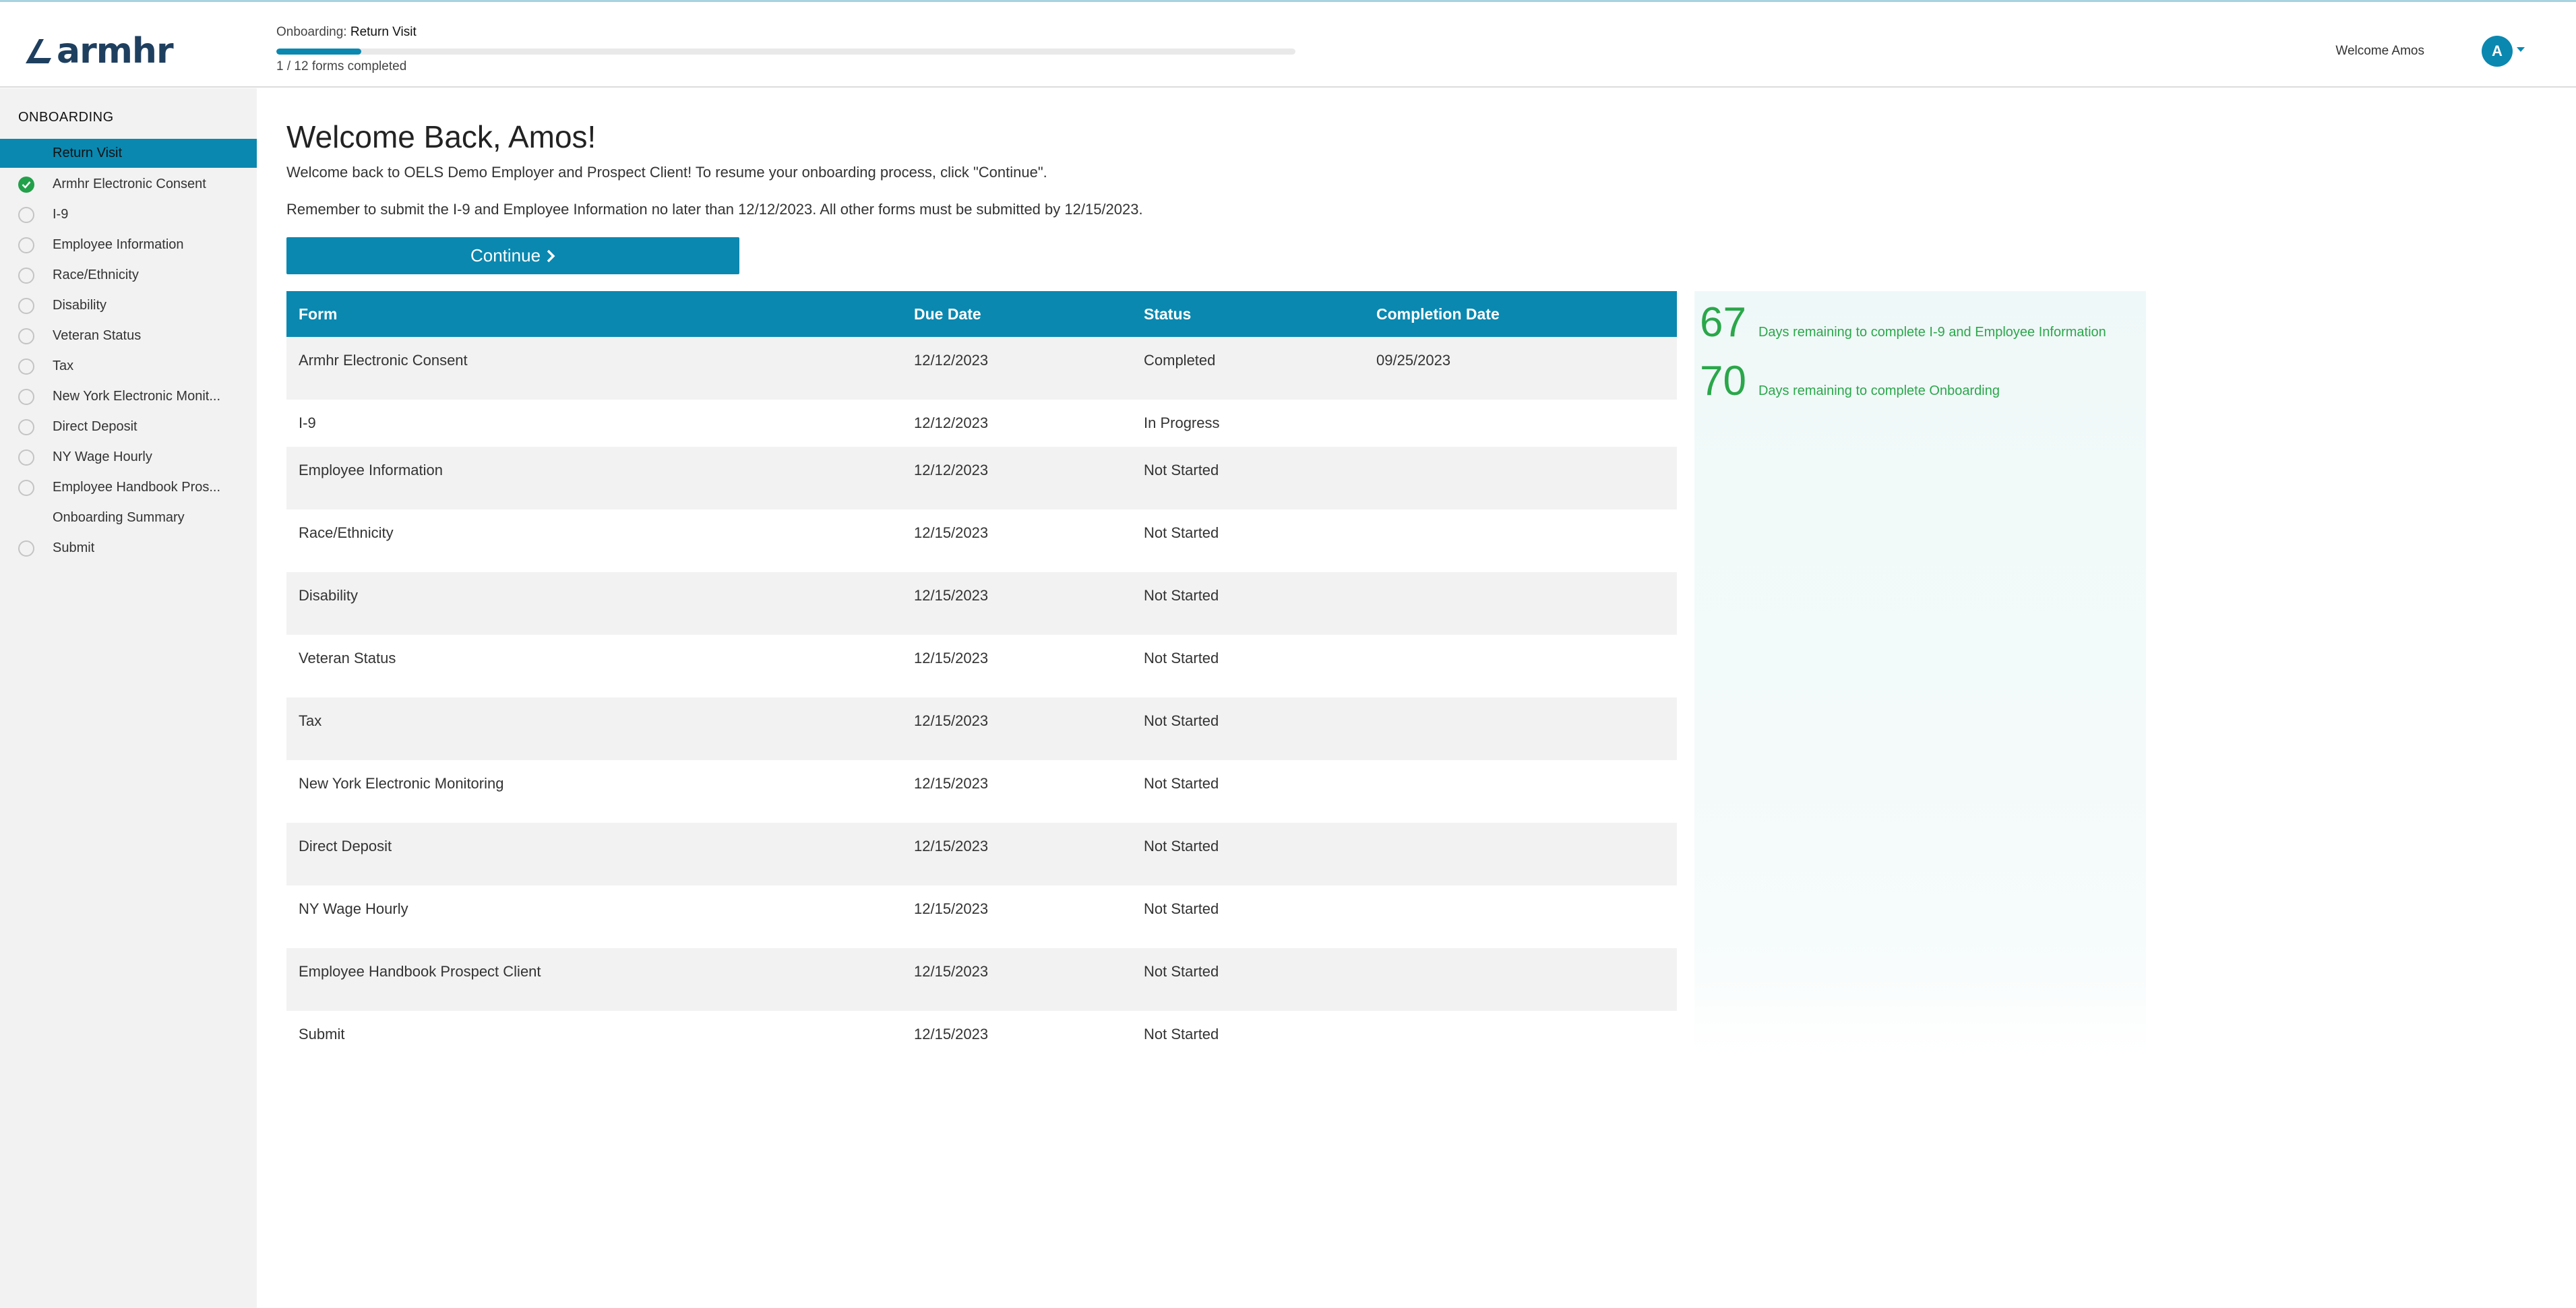 This screenshot has width=2576, height=1308. I want to click on page-title: Welcome Back, Amos!, so click(441, 136).